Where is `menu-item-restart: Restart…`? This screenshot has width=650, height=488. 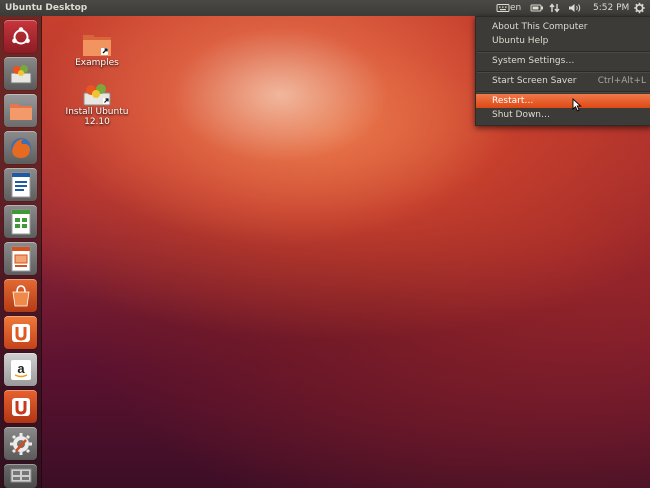
menu-item-restart: Restart… is located at coordinates (563, 101).